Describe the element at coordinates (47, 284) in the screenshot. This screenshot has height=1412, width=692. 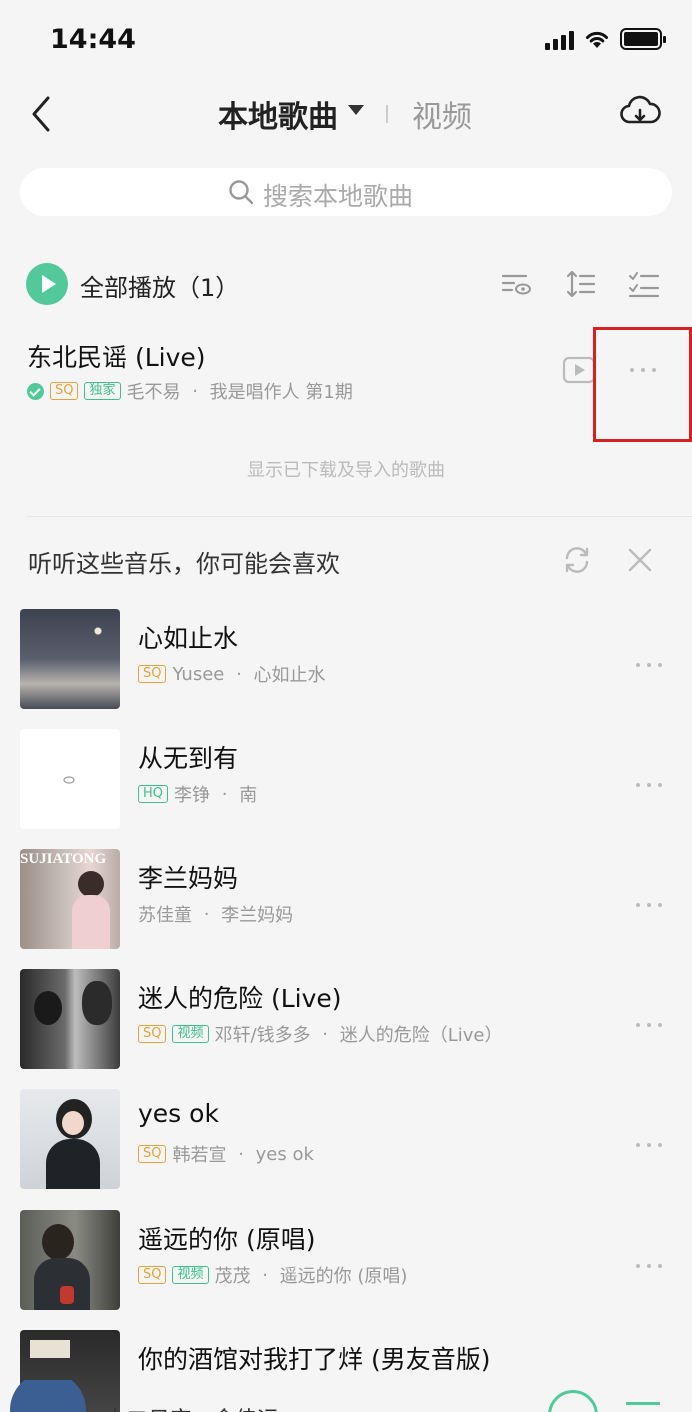
I see `play-all-button` at that location.